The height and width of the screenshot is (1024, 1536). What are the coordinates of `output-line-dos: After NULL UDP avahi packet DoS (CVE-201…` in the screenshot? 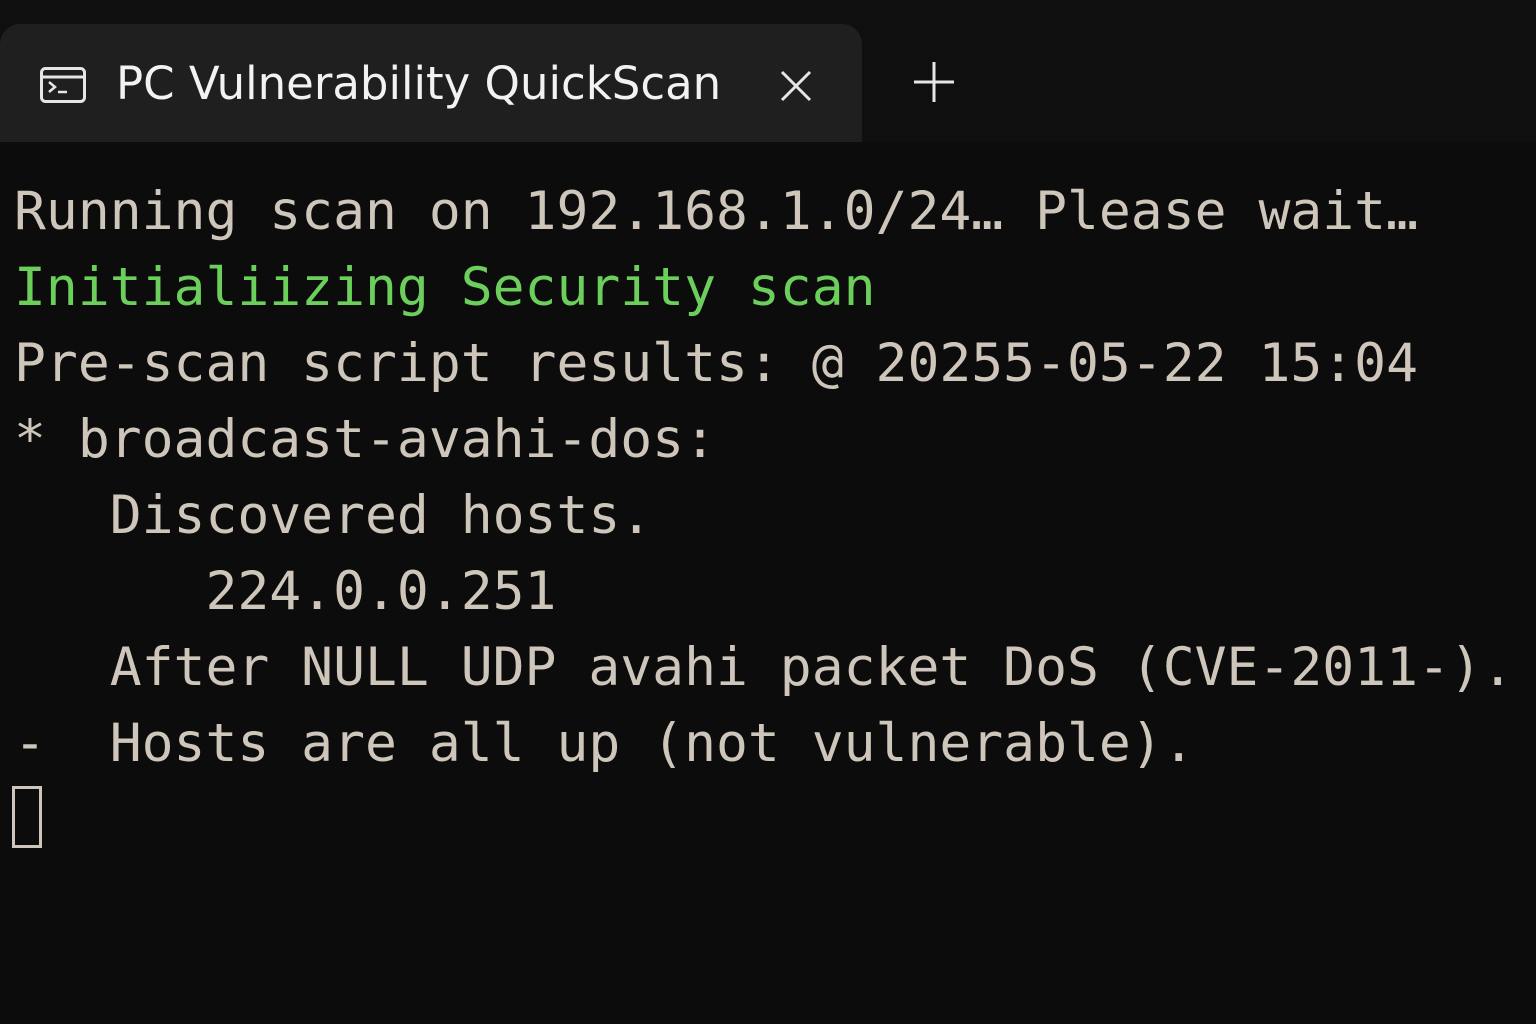 It's located at (764, 667).